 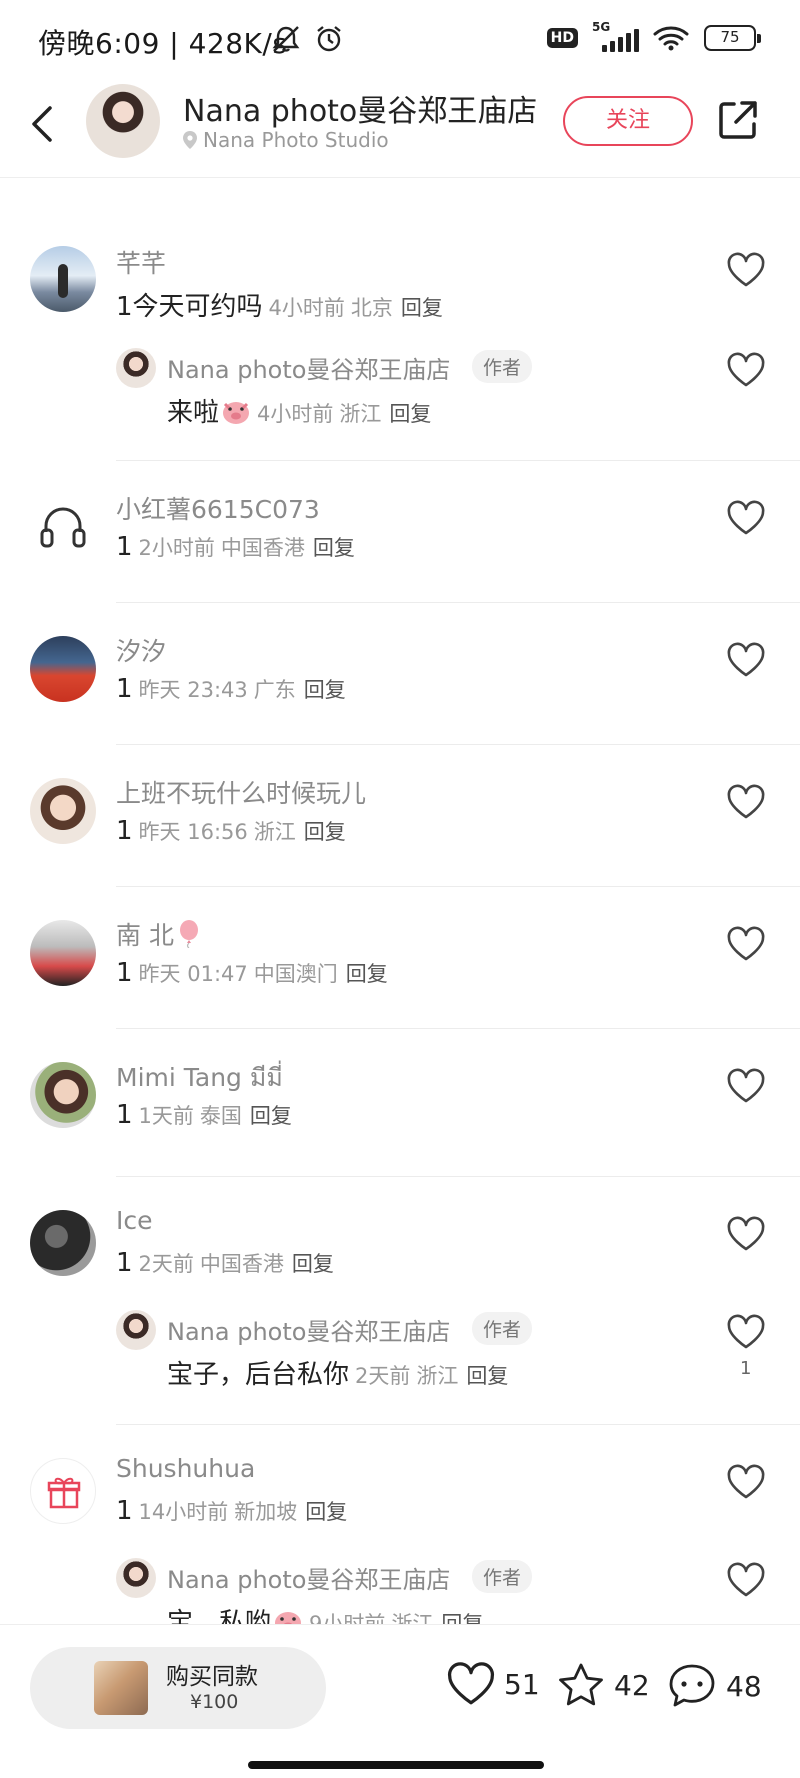 What do you see at coordinates (241, 792) in the screenshot?
I see `commenter-name: 上班不玩什么时候玩儿` at bounding box center [241, 792].